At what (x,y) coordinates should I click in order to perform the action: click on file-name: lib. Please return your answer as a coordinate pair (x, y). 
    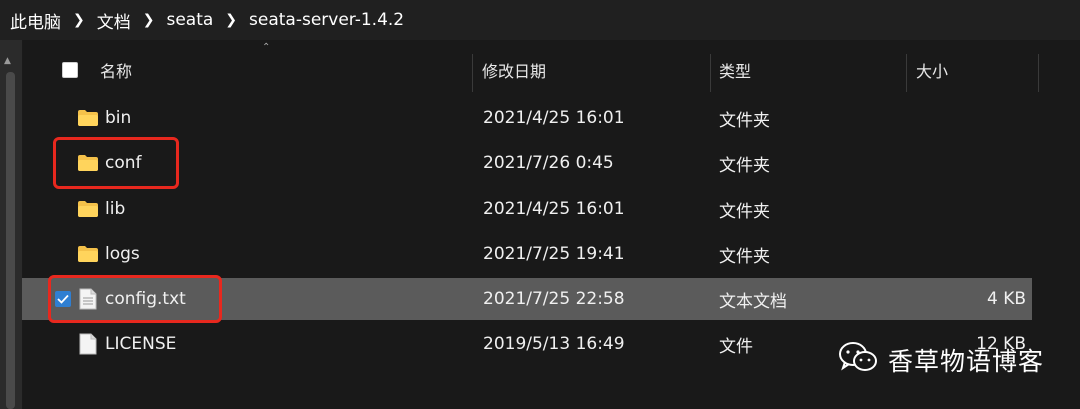
    Looking at the image, I should click on (115, 209).